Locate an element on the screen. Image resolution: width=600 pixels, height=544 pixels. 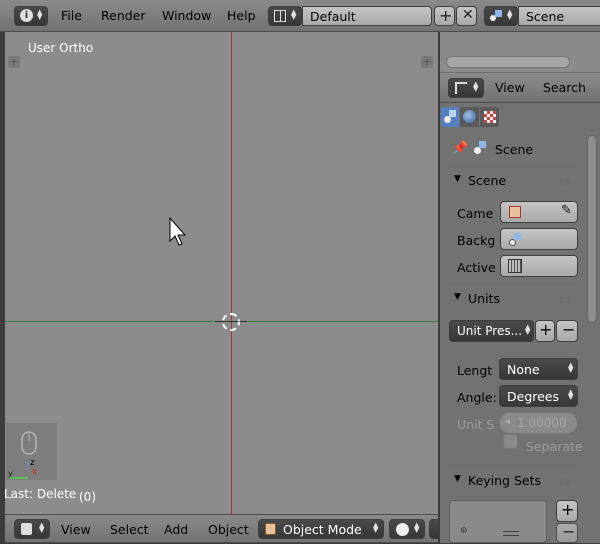
units-panel-header: ▼ Units is located at coordinates (513, 299).